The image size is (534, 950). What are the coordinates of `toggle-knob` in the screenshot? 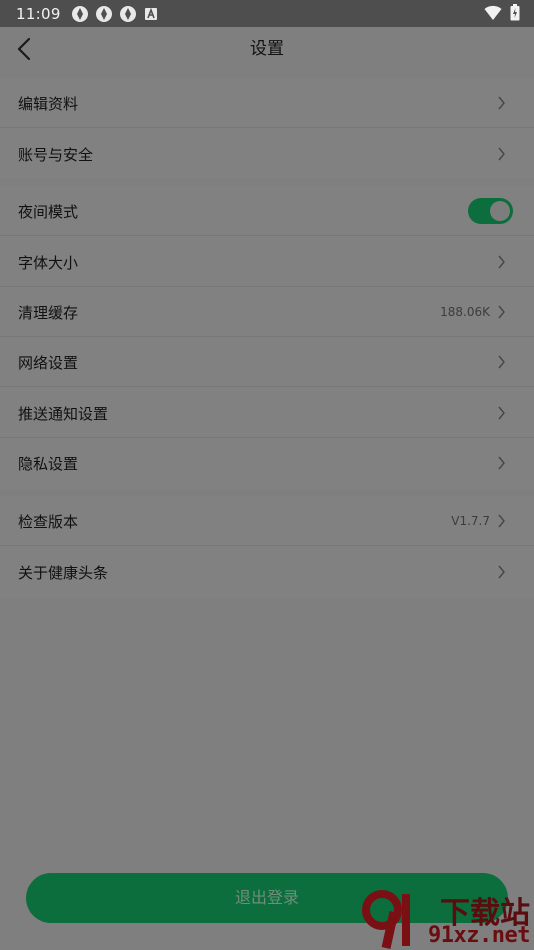 It's located at (500, 211).